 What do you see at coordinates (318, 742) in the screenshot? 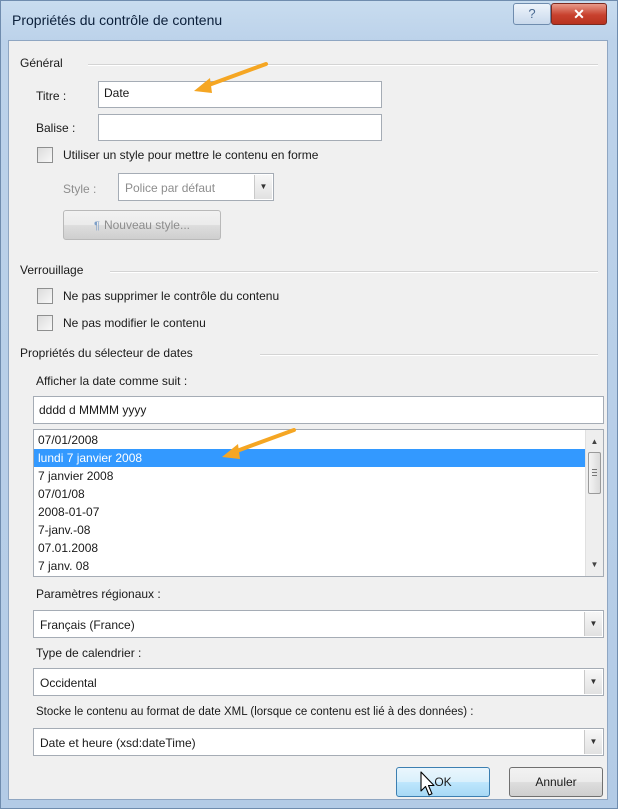
I see `xml-select: Date et heure (xsd:dateTime) ▼` at bounding box center [318, 742].